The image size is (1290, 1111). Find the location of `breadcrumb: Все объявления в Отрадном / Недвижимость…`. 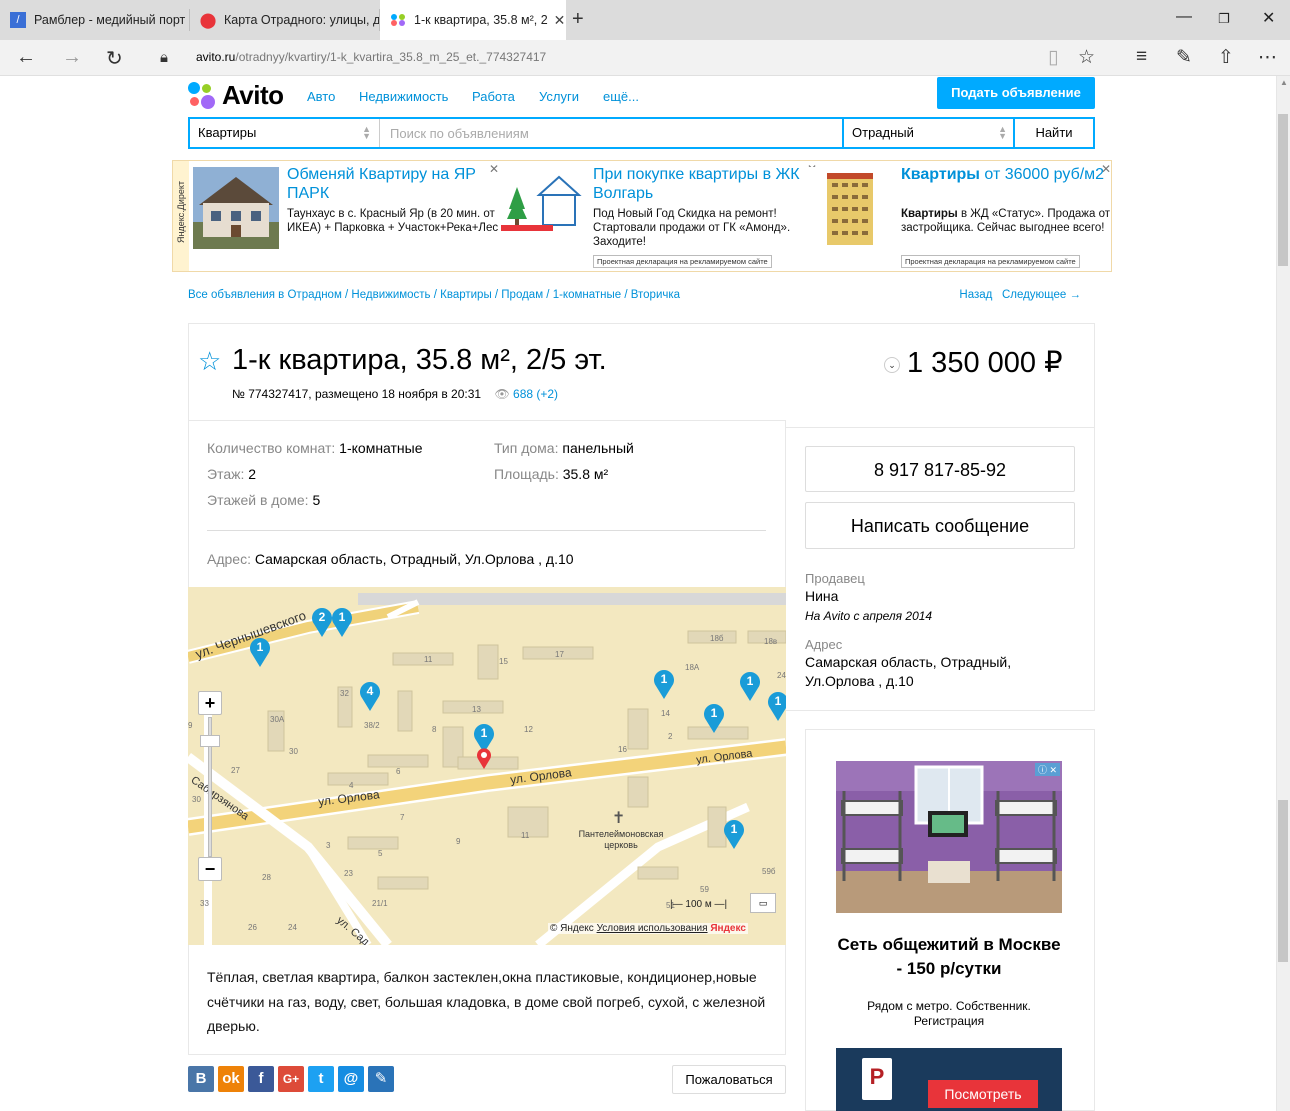

breadcrumb: Все объявления в Отрадном / Недвижимость… is located at coordinates (434, 295).